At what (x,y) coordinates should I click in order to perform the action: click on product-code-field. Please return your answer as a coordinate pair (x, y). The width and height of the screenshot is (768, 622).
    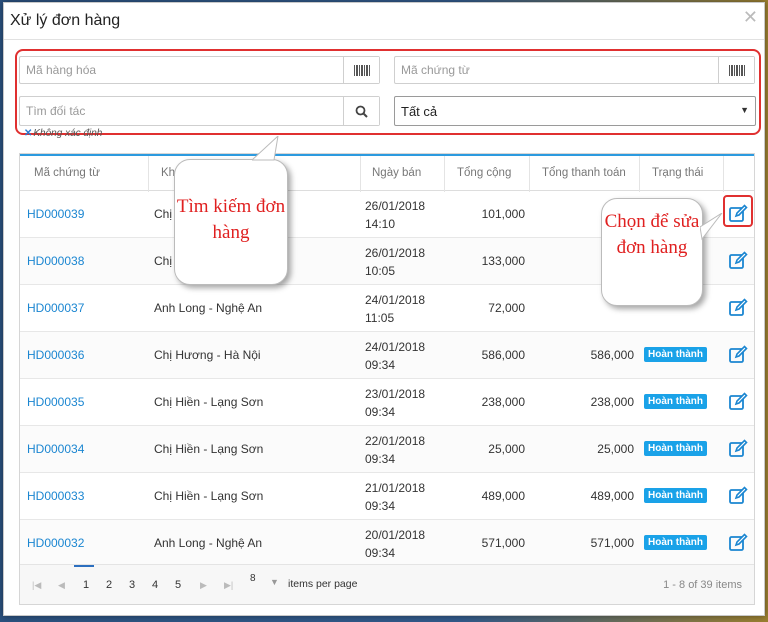
    Looking at the image, I should click on (199, 70).